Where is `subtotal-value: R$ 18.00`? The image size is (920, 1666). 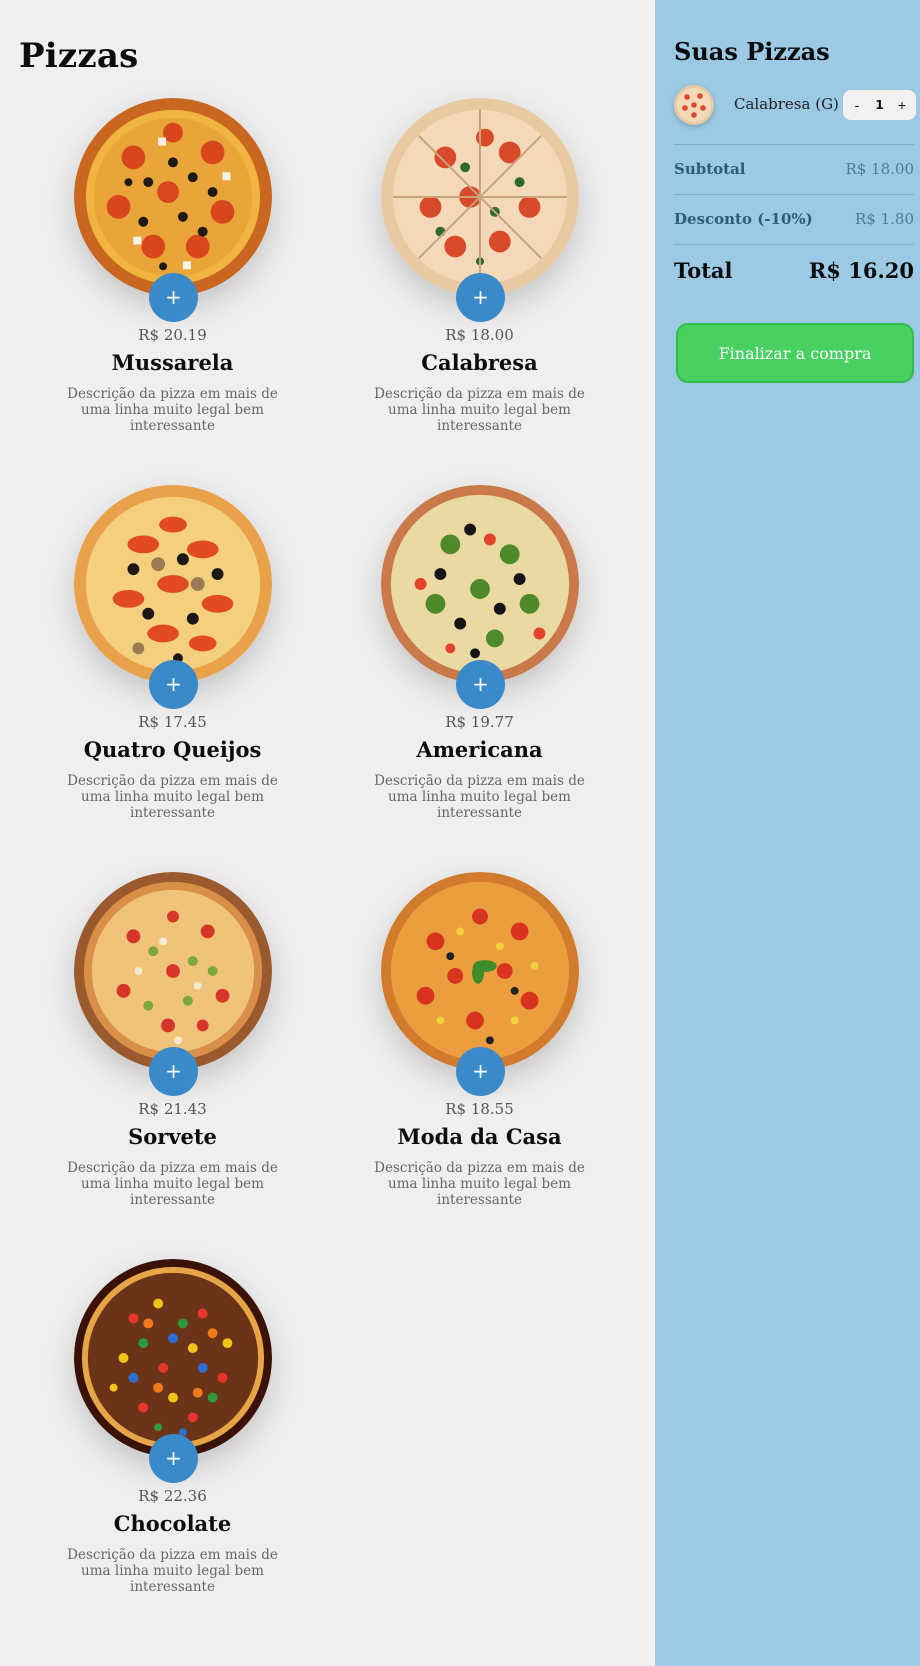
subtotal-value: R$ 18.00 is located at coordinates (879, 169).